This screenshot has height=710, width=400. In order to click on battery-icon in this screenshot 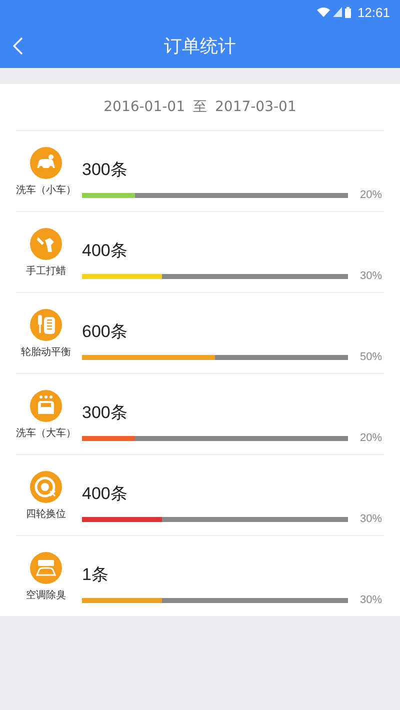, I will do `click(348, 12)`.